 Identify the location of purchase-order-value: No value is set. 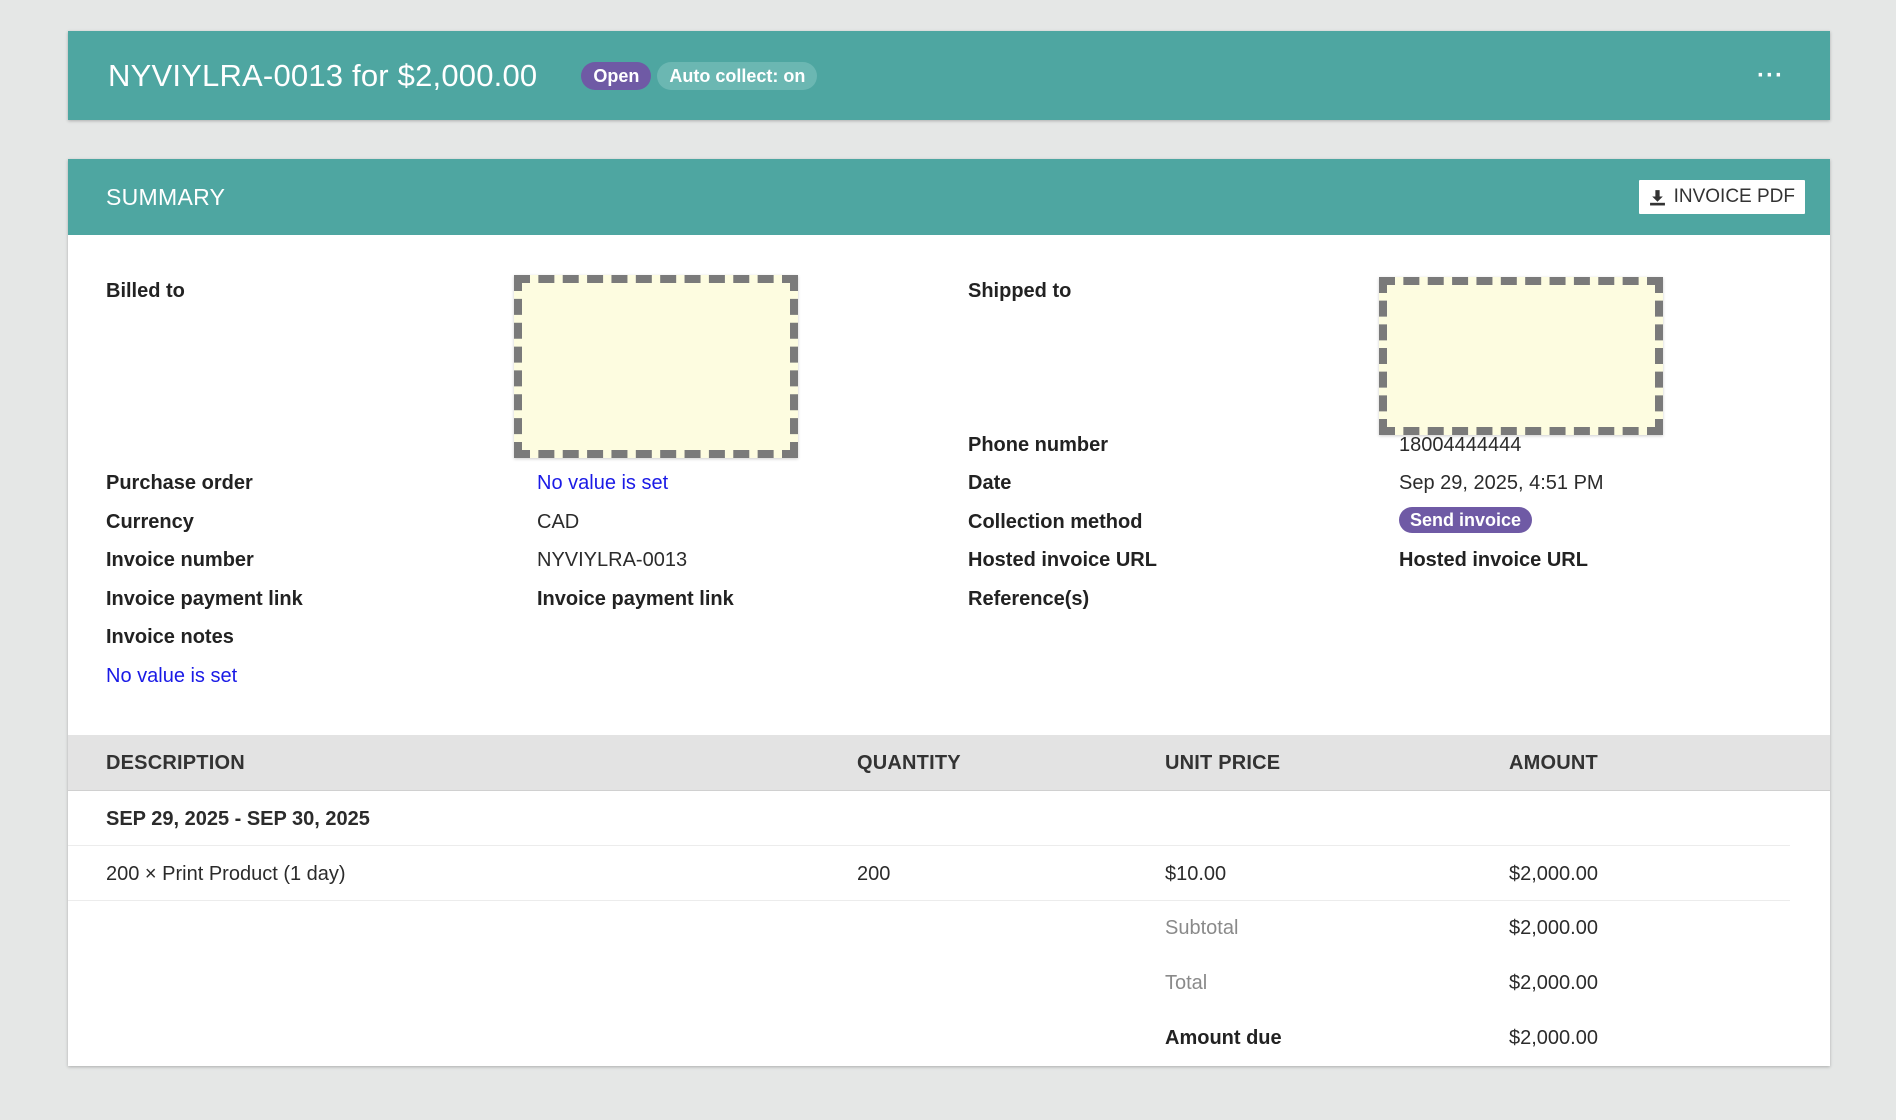
(602, 483).